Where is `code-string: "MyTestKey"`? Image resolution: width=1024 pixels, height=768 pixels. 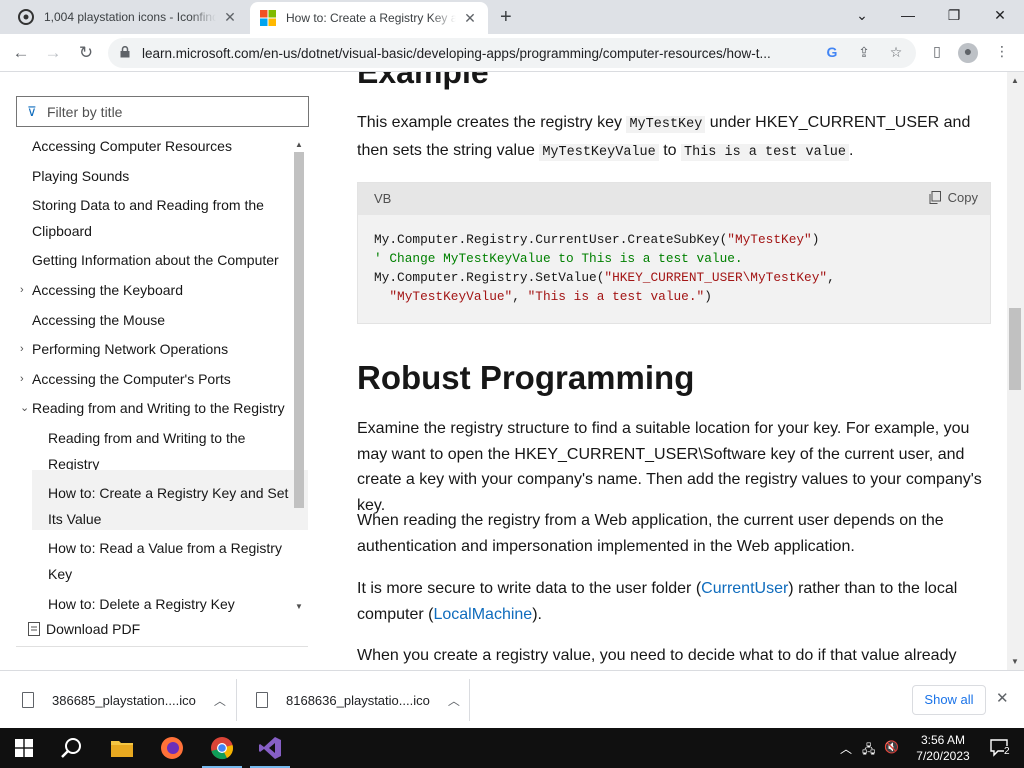
code-string: "MyTestKey" is located at coordinates (769, 239).